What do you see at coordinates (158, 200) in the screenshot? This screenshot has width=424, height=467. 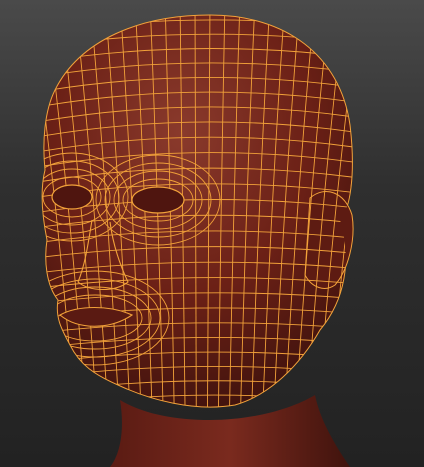 I see `right-eye-socket` at bounding box center [158, 200].